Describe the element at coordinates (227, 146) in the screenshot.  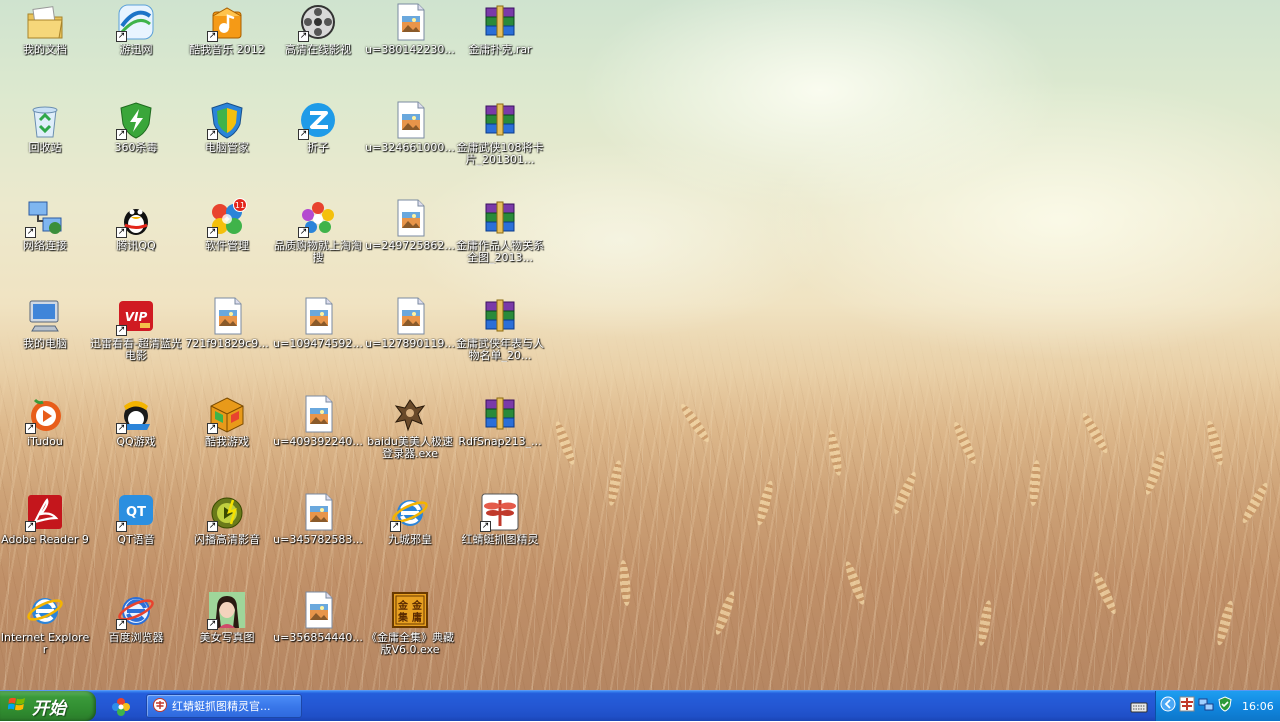
I see `desktop-icon: ↗ 电脑管家` at that location.